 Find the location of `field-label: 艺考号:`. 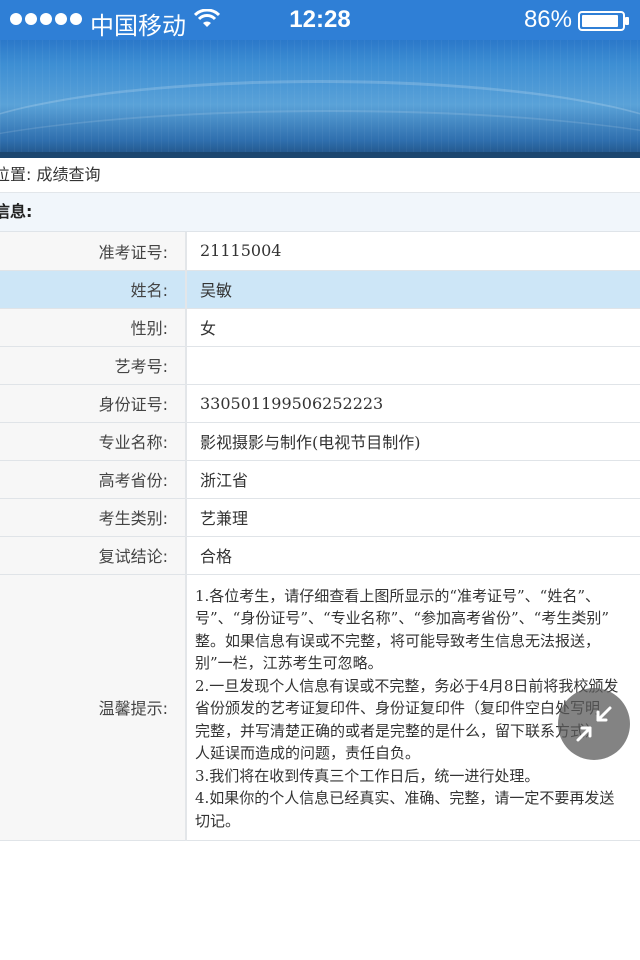

field-label: 艺考号: is located at coordinates (93, 365).